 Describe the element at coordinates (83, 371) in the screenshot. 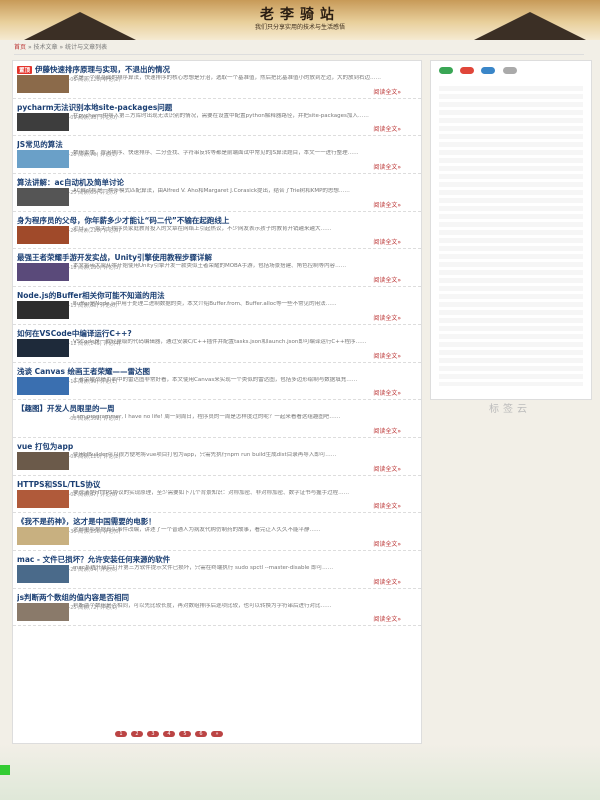

I see `post-title-text: 浅谈 Canvas 绘画王者荣耀——雷达图` at that location.